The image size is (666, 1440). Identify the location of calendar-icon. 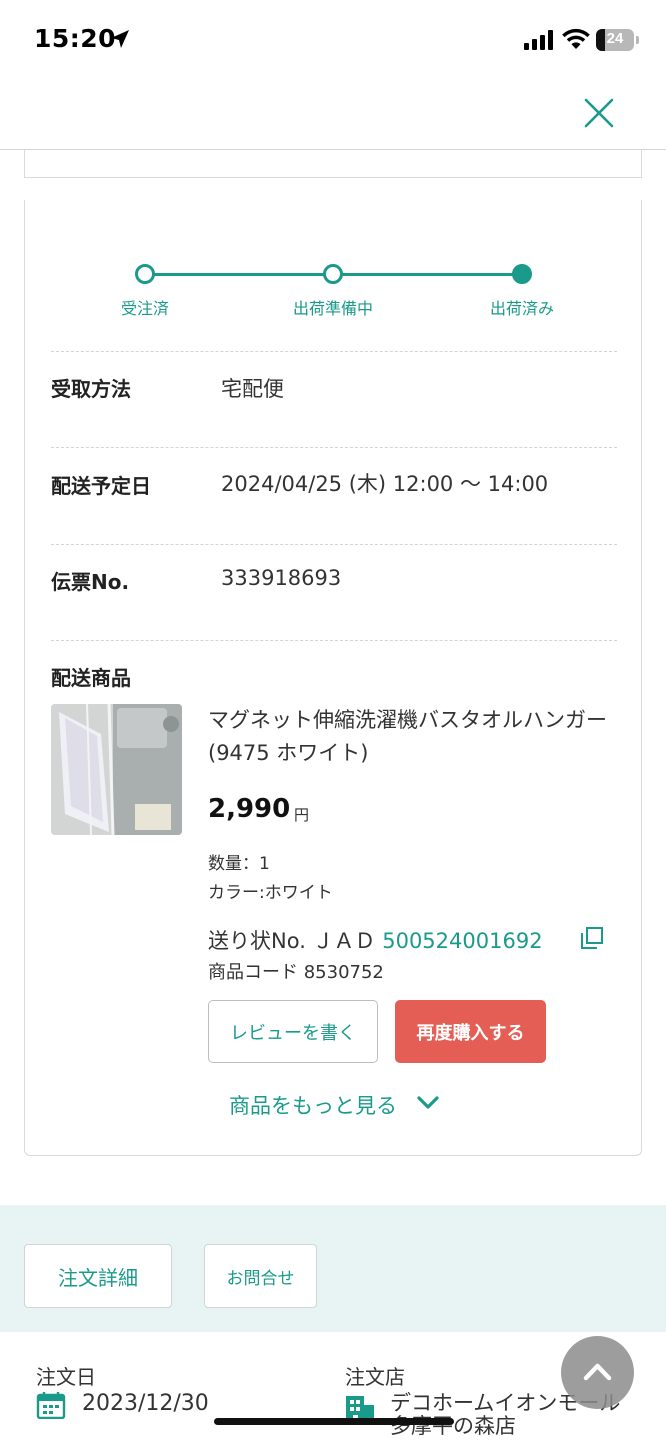
(51, 1405).